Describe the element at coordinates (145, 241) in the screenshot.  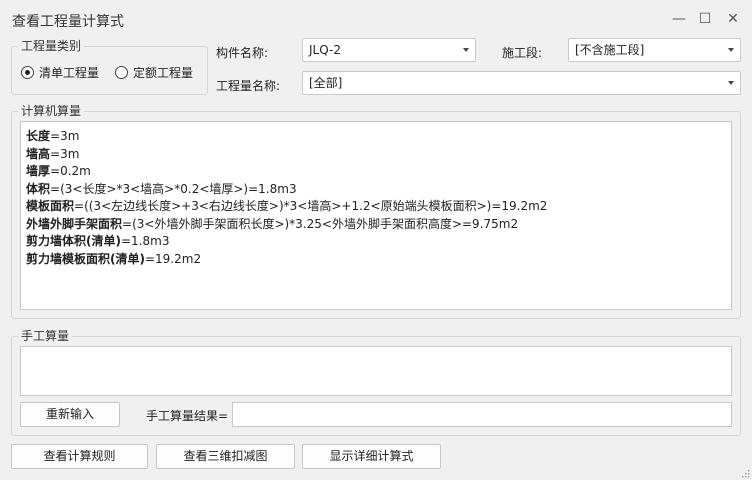
I see `calc-line-expression: =1.8m3` at that location.